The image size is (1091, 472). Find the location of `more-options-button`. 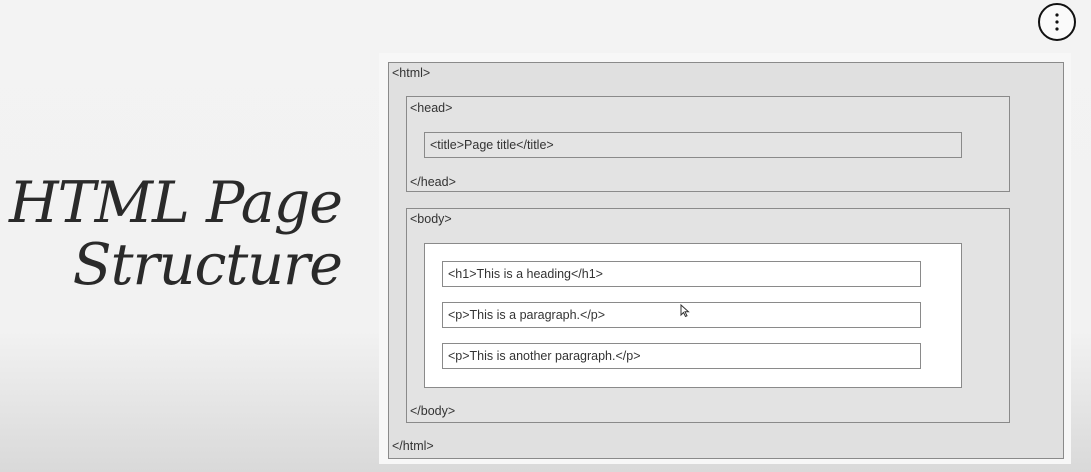

more-options-button is located at coordinates (1057, 22).